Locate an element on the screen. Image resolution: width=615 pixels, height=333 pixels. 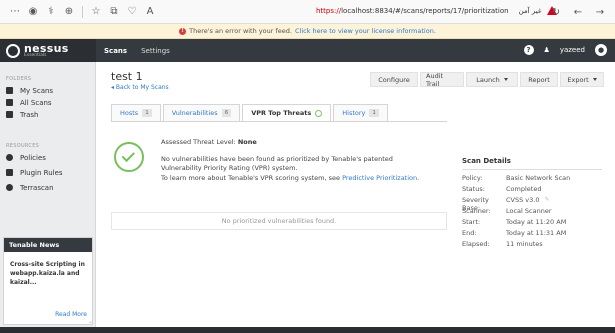
header-right: ? ♟ yazeed ● is located at coordinates (565, 50).